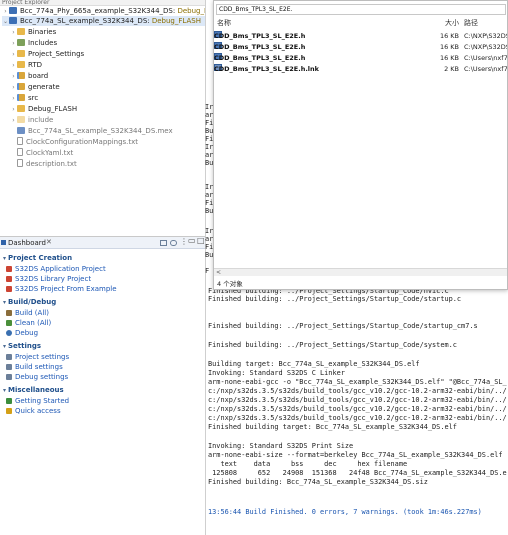 This screenshot has height=535, width=508. Describe the element at coordinates (192, 240) in the screenshot. I see `minimize-icon: ▭` at that location.